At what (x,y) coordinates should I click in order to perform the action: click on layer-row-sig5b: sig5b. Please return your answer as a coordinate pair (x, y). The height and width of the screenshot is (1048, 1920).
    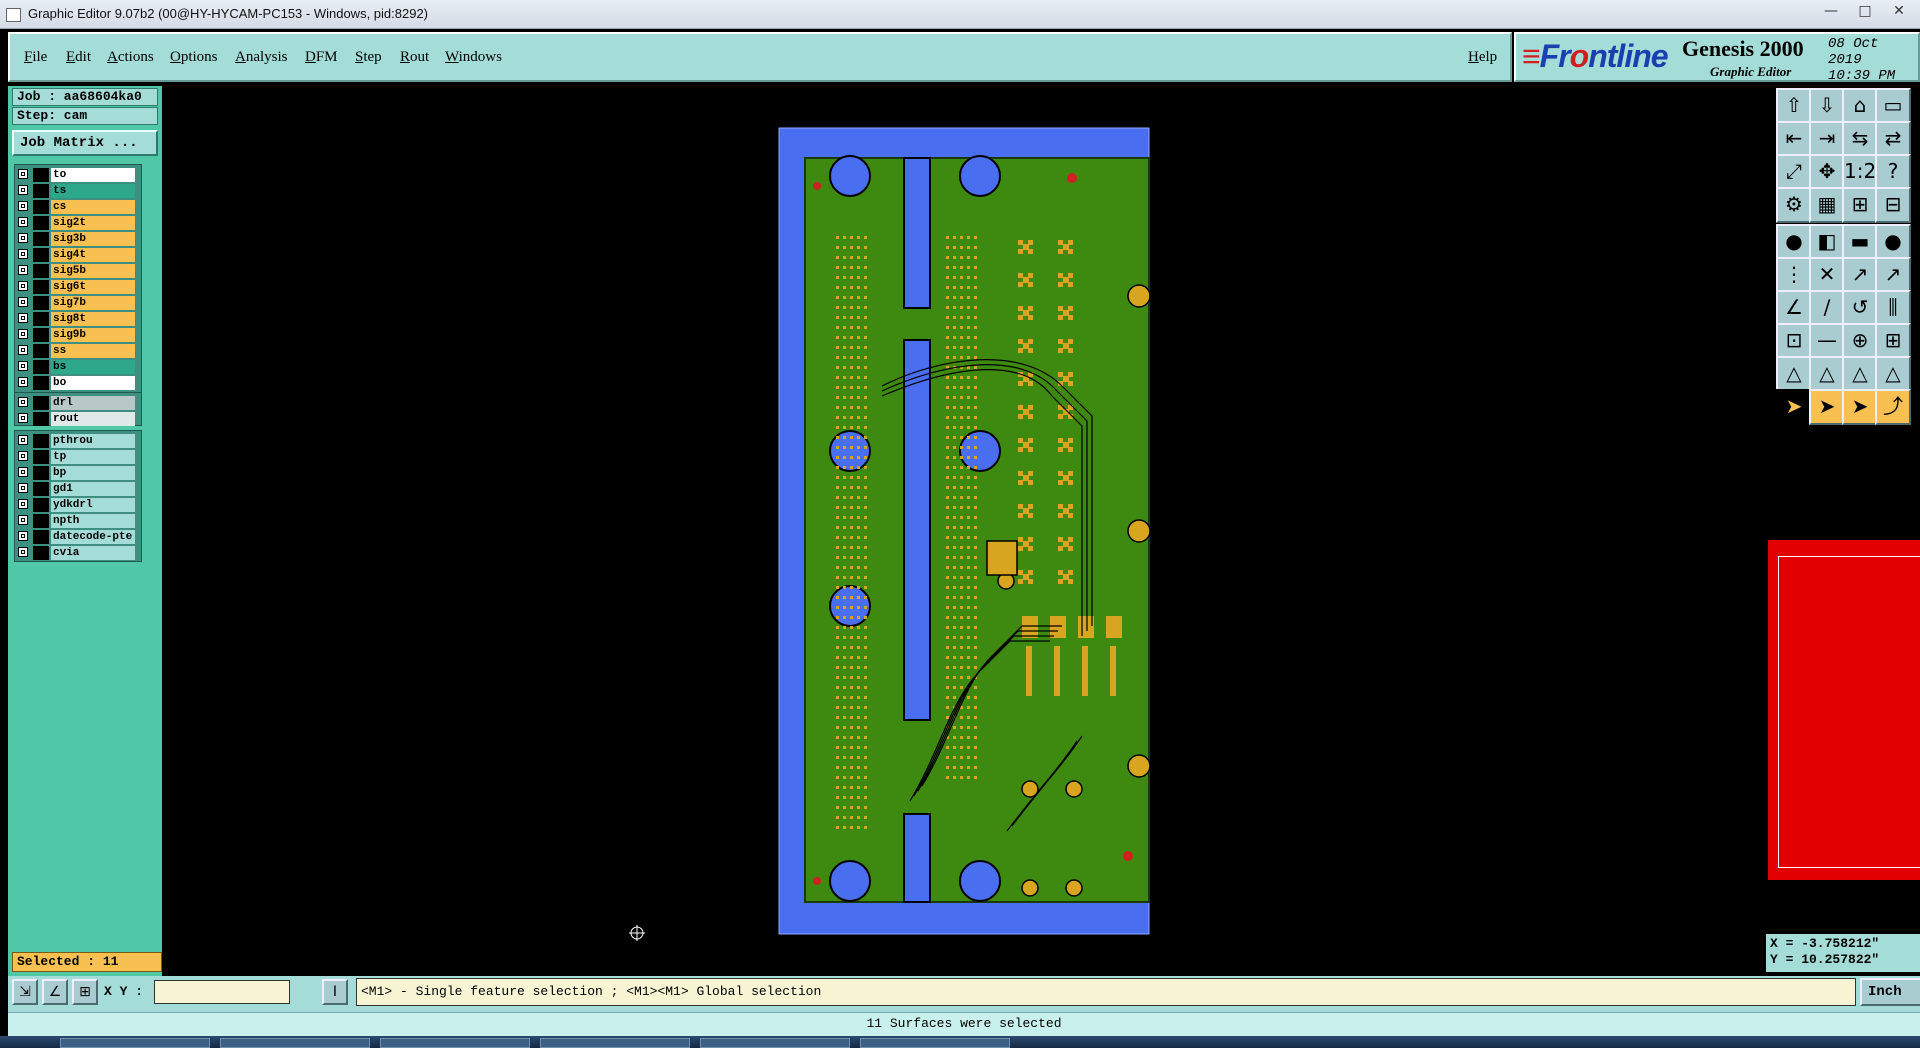
    Looking at the image, I should click on (78, 271).